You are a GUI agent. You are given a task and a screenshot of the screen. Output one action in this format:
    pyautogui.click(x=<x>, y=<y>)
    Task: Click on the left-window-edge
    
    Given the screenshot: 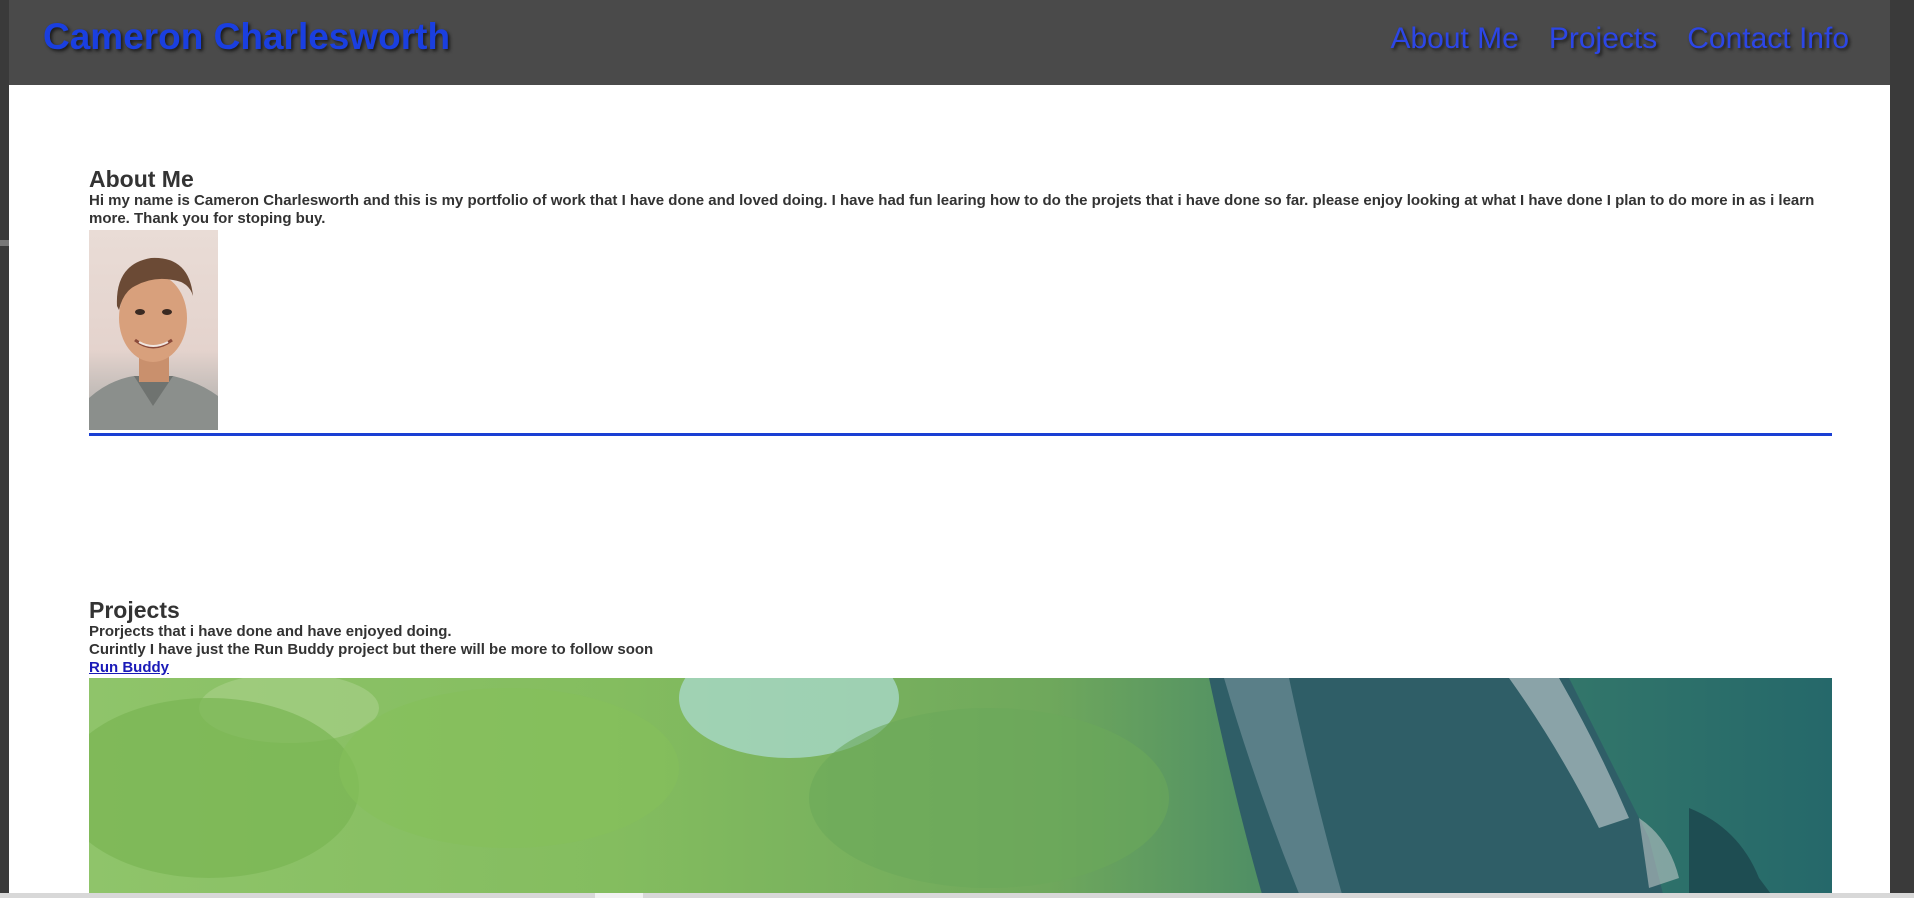 What is the action you would take?
    pyautogui.click(x=4, y=449)
    